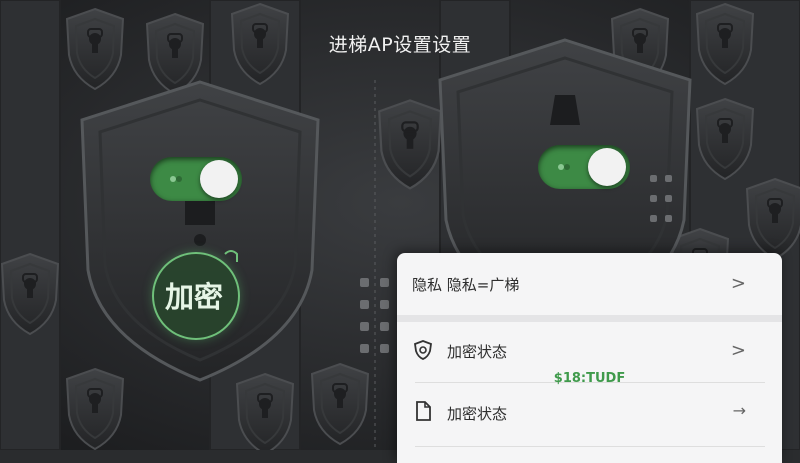  I want to click on privacy-row: 隐私 隐私=广梯 >, so click(589, 284).